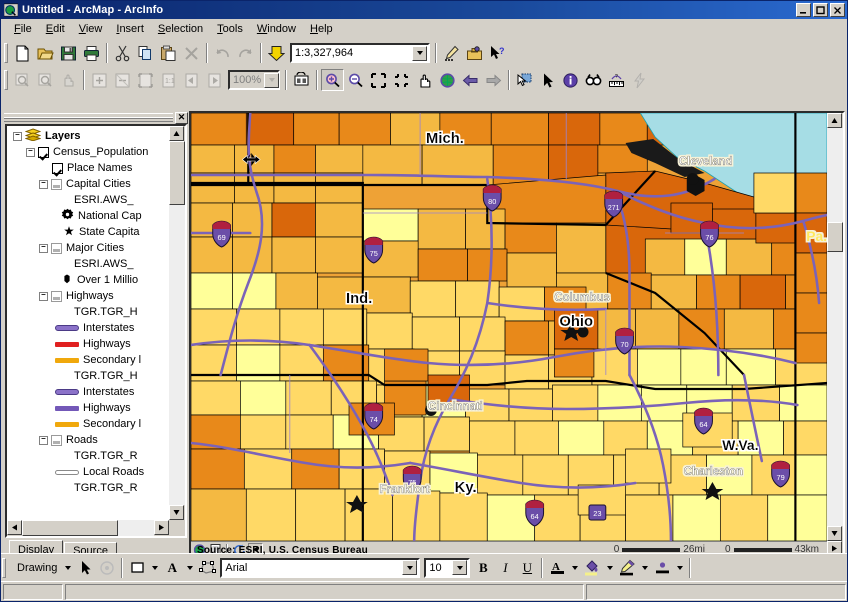 This screenshot has height=602, width=848. What do you see at coordinates (639, 80) in the screenshot?
I see `hyperlink-button` at bounding box center [639, 80].